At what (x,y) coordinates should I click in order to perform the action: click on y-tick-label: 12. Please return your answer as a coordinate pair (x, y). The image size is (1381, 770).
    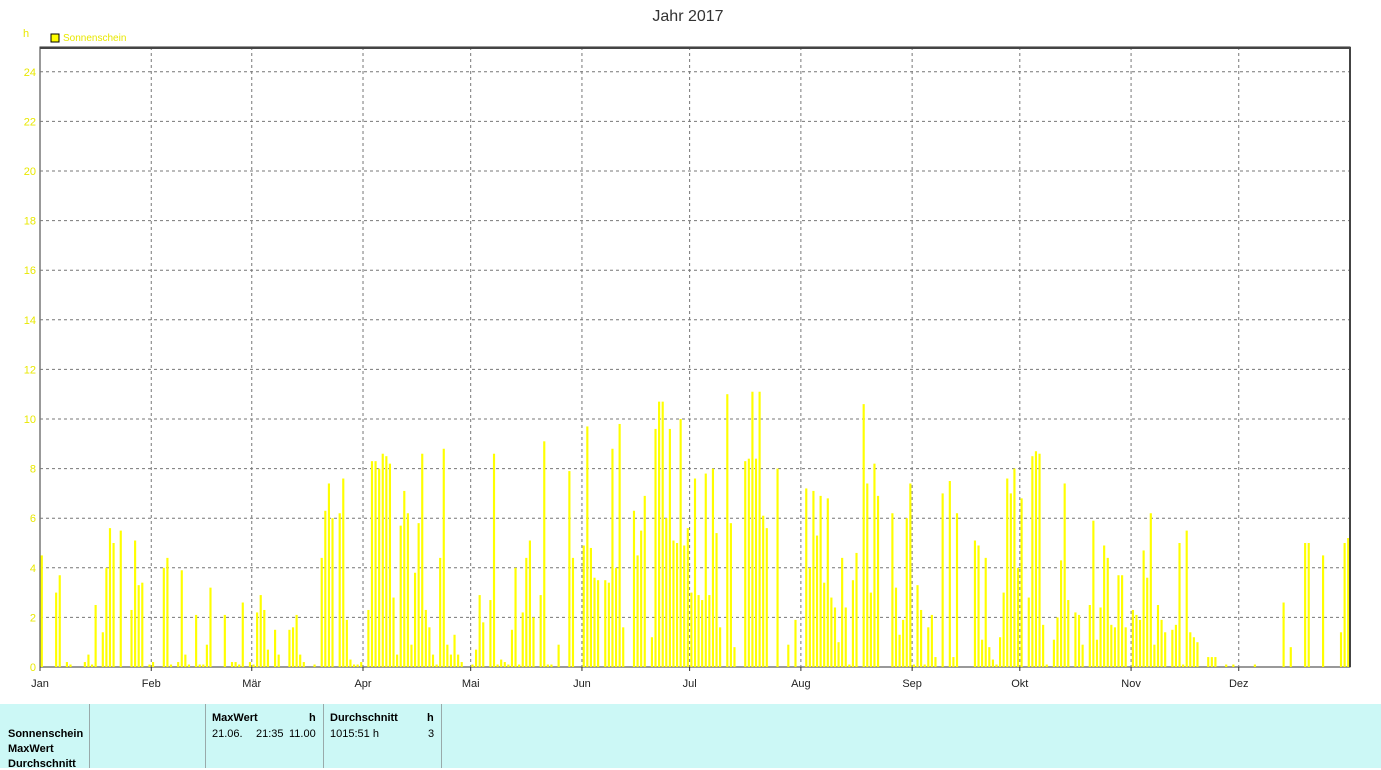
    Looking at the image, I should click on (30, 370).